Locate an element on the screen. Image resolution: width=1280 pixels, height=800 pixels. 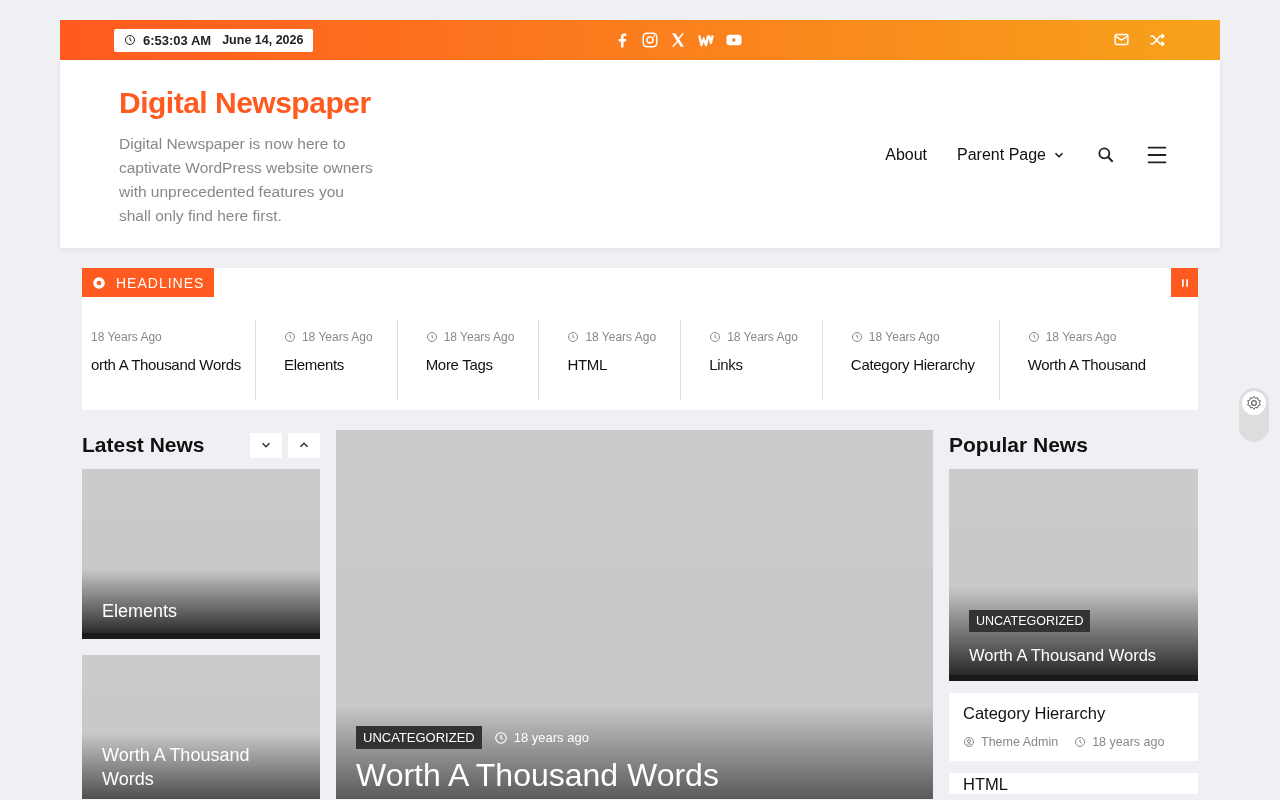
nav-link: Parent Page is located at coordinates (1011, 155).